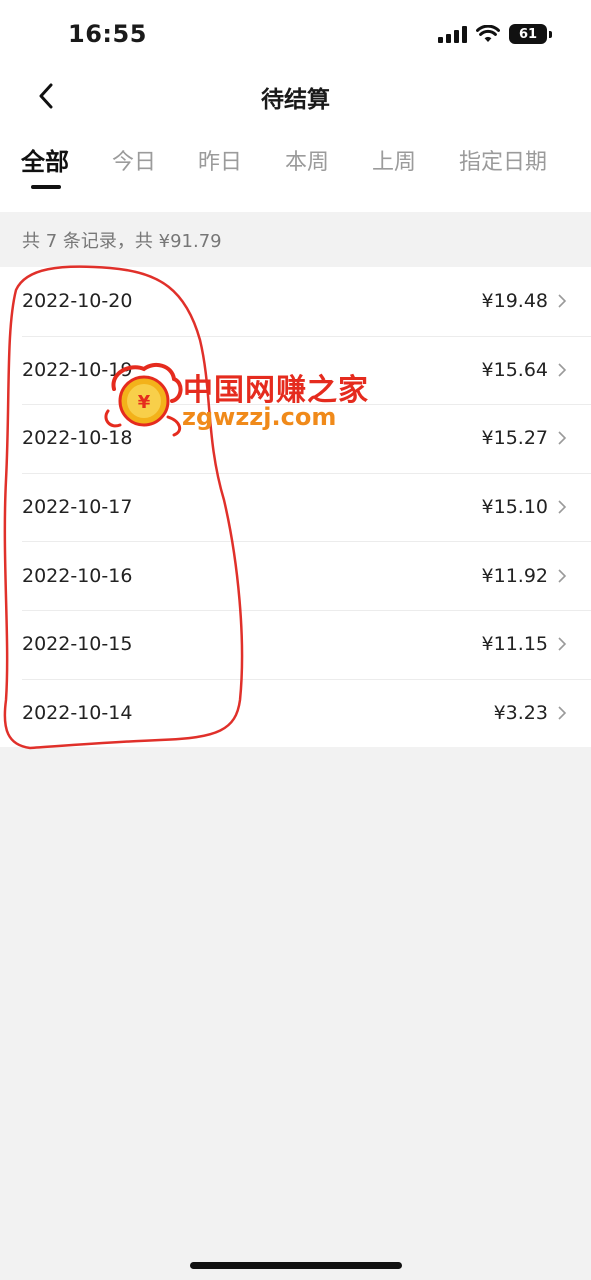  What do you see at coordinates (503, 160) in the screenshot?
I see `tab-custom-date: 指定日期` at bounding box center [503, 160].